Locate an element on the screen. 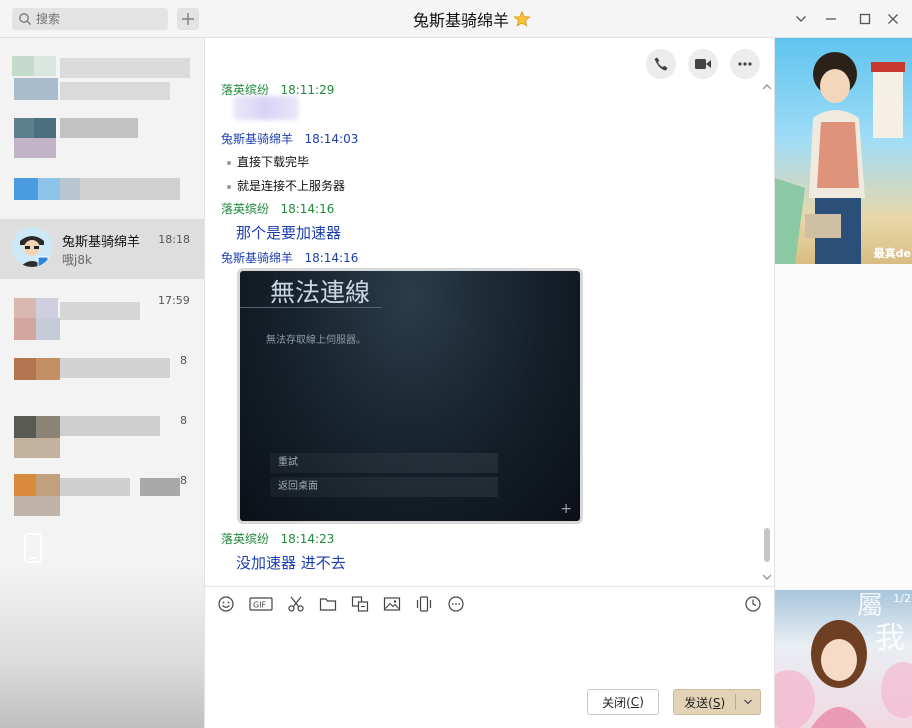  translate-icon is located at coordinates (360, 604).